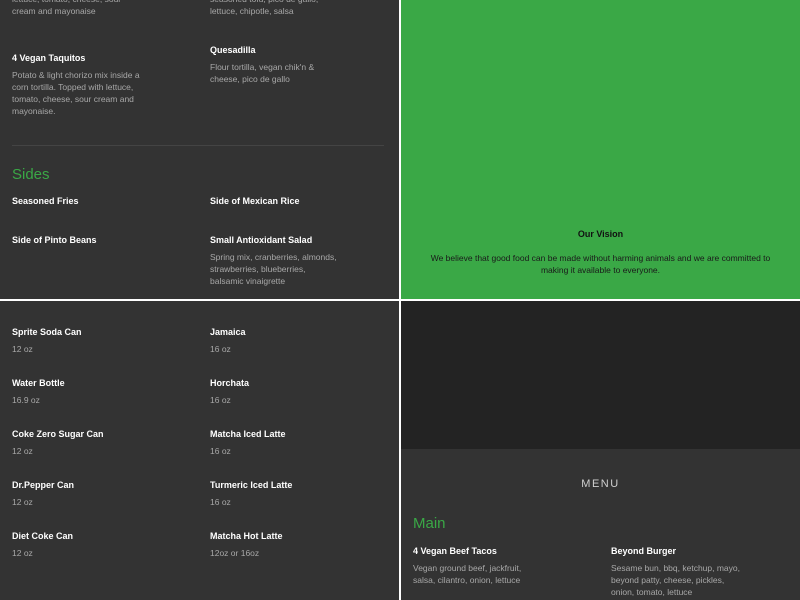 The image size is (800, 600). I want to click on drink-item: Diet Coke Can 12 oz, so click(77, 544).